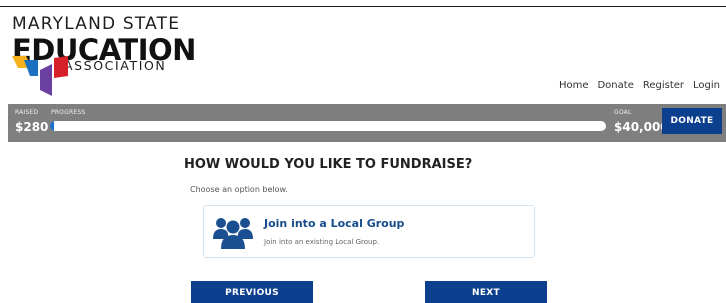 This screenshot has height=303, width=726. What do you see at coordinates (104, 56) in the screenshot?
I see `msea-logo: MARYLAND STATE EDUCATION ASSOCIATION` at bounding box center [104, 56].